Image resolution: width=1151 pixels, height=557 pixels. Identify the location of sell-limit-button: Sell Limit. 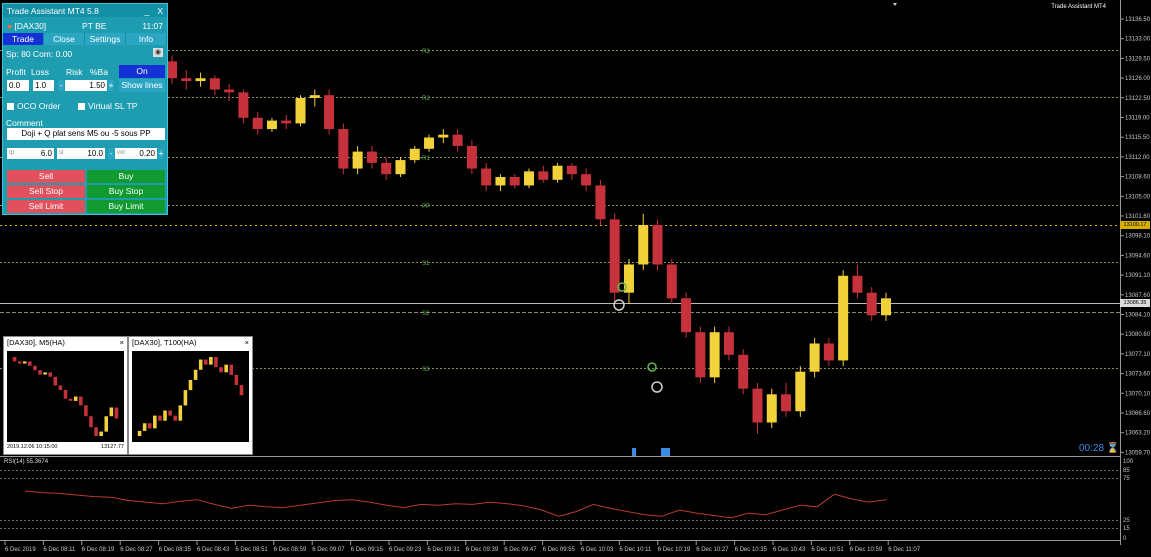
(46, 206).